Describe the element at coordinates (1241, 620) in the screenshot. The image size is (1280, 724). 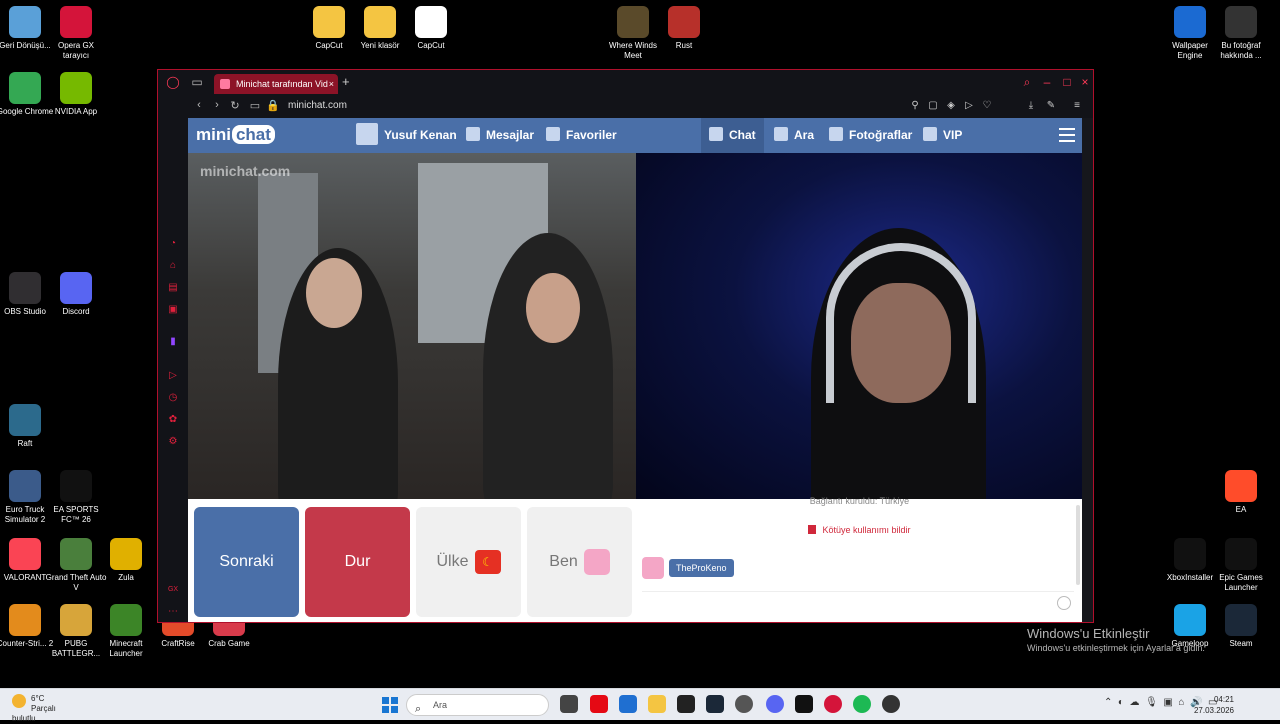
I see `steam-icon` at that location.